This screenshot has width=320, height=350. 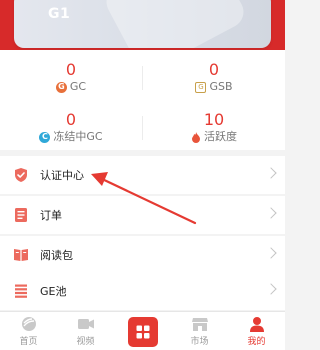 I want to click on menu-item-label: 阅读包, so click(x=56, y=255).